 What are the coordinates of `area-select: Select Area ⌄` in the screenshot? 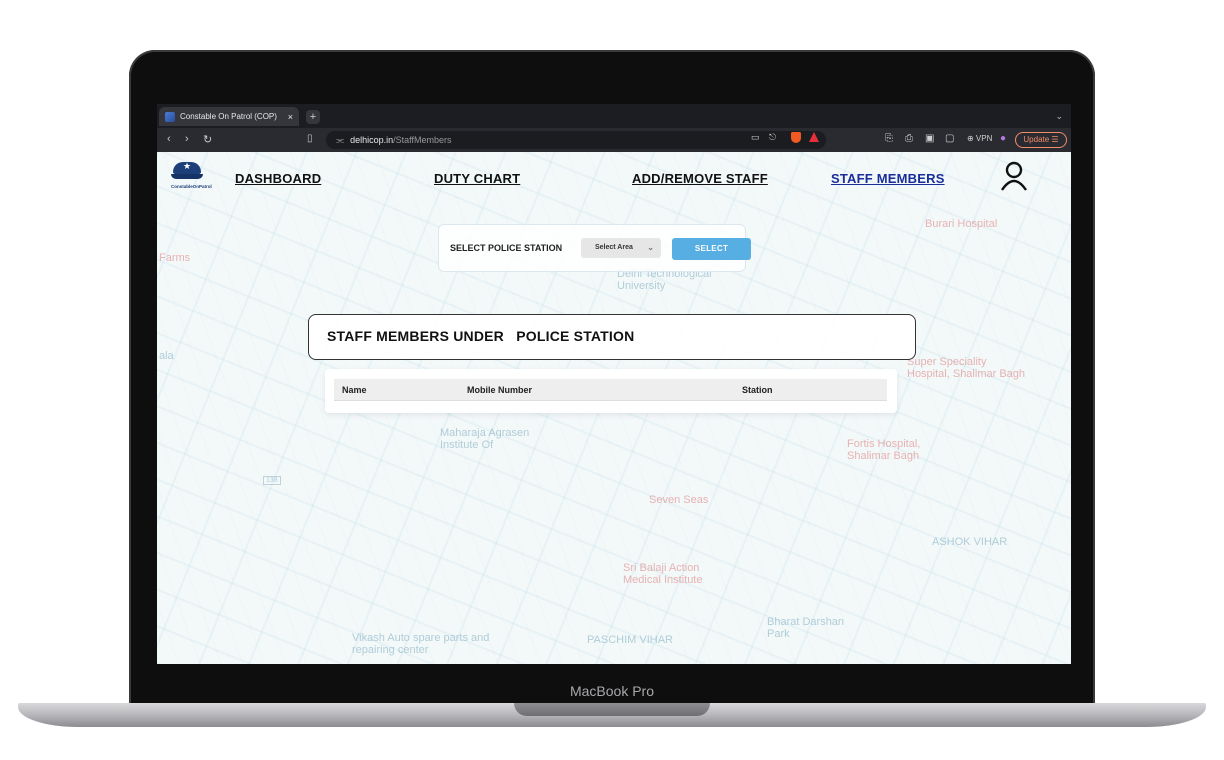 It's located at (621, 248).